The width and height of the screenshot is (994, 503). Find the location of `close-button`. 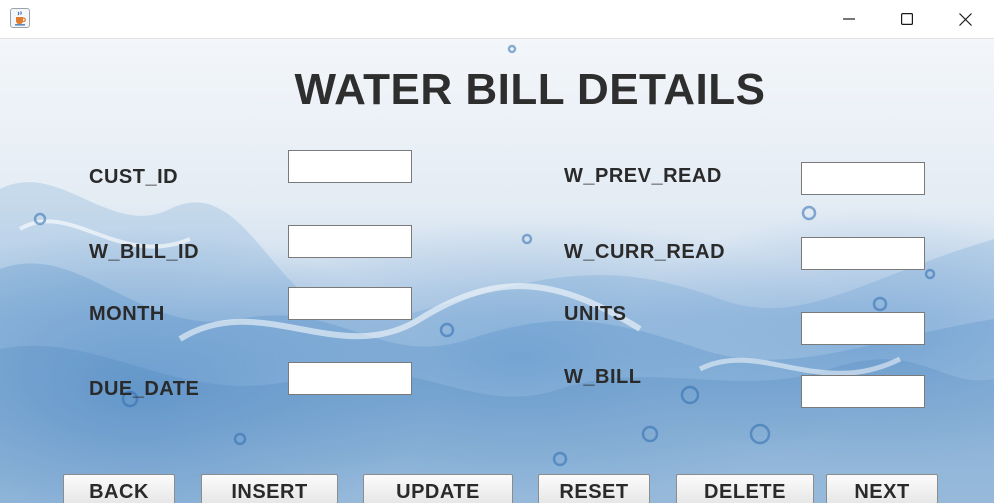

close-button is located at coordinates (965, 19).